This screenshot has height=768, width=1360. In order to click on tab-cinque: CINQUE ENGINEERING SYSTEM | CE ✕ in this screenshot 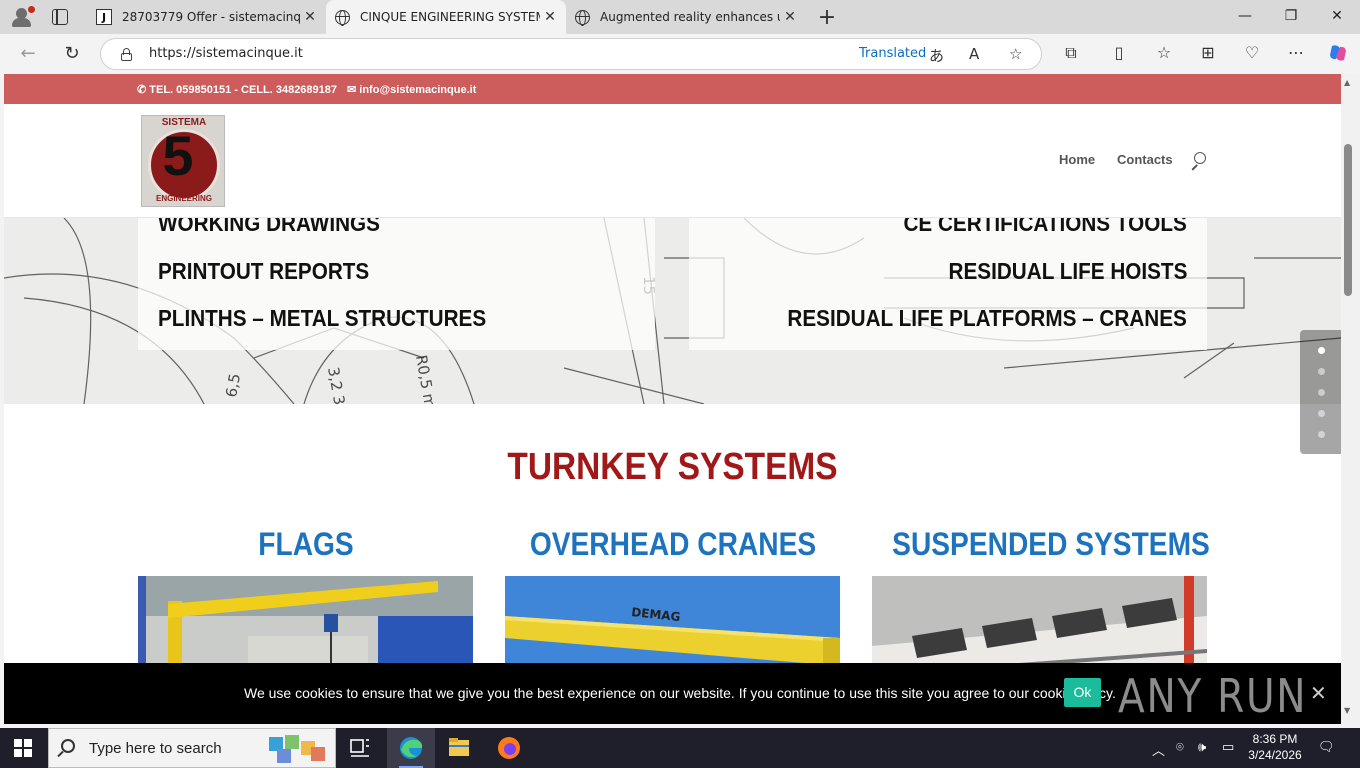, I will do `click(446, 17)`.